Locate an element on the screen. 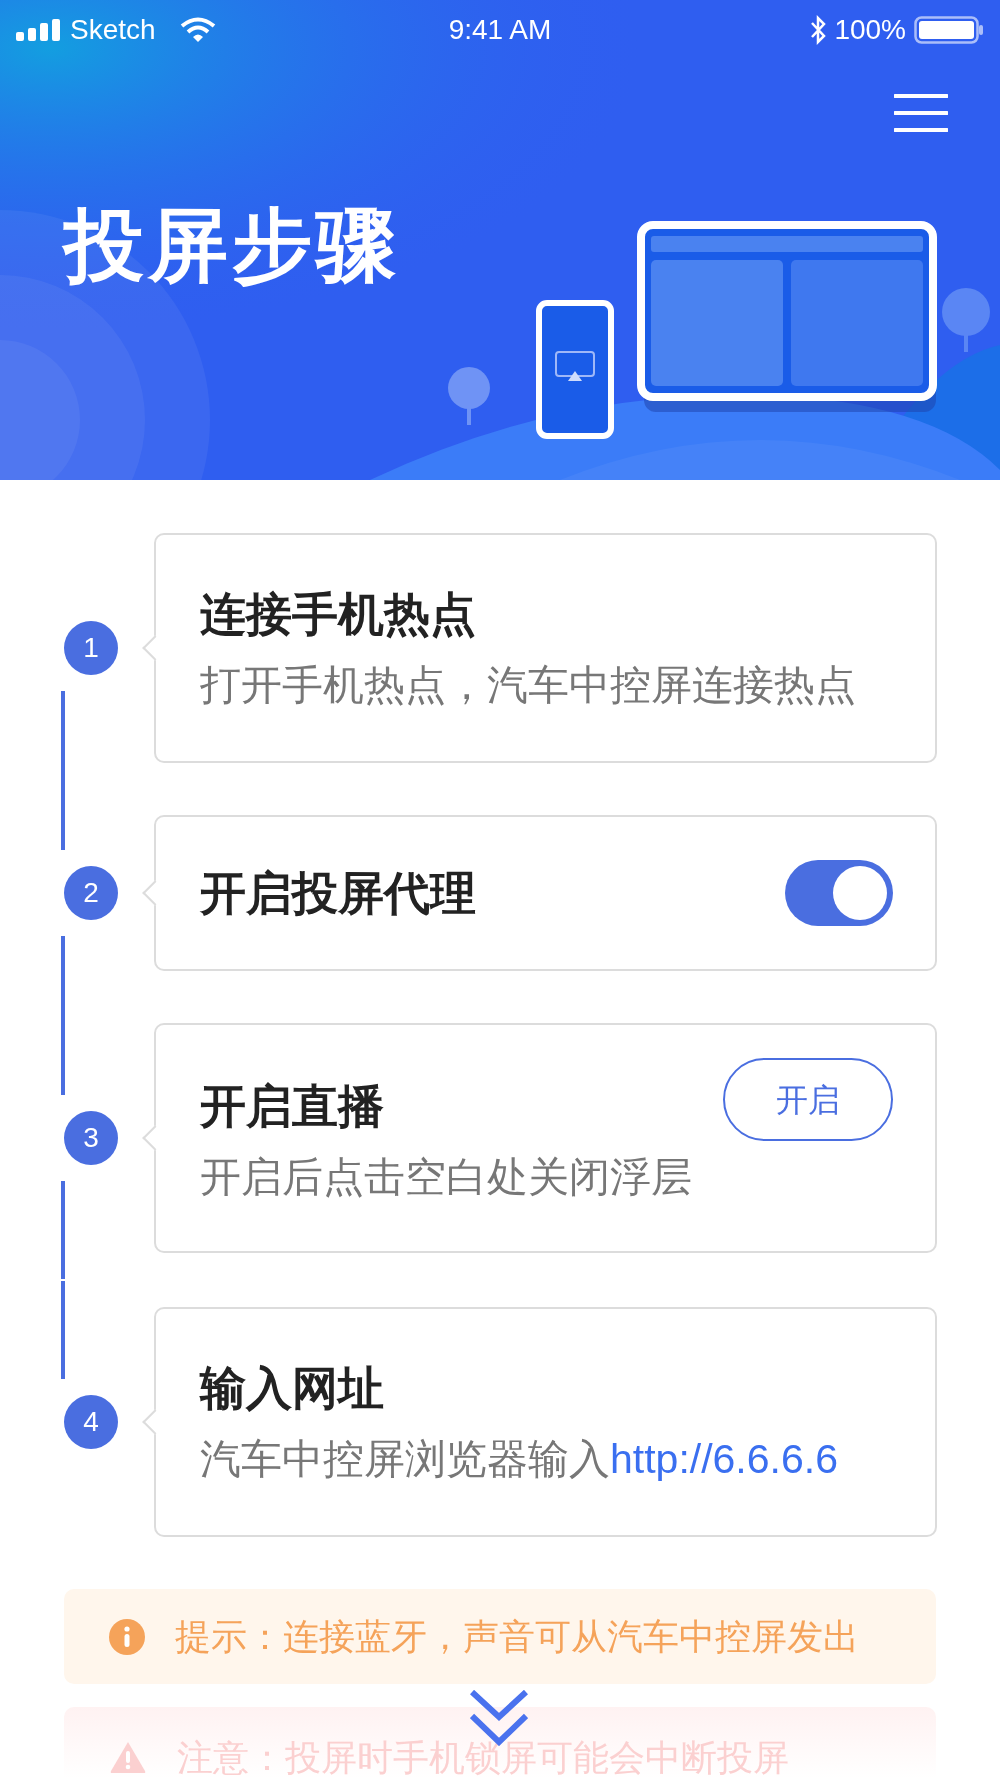 The image size is (1000, 1778). info-icon is located at coordinates (127, 1636).